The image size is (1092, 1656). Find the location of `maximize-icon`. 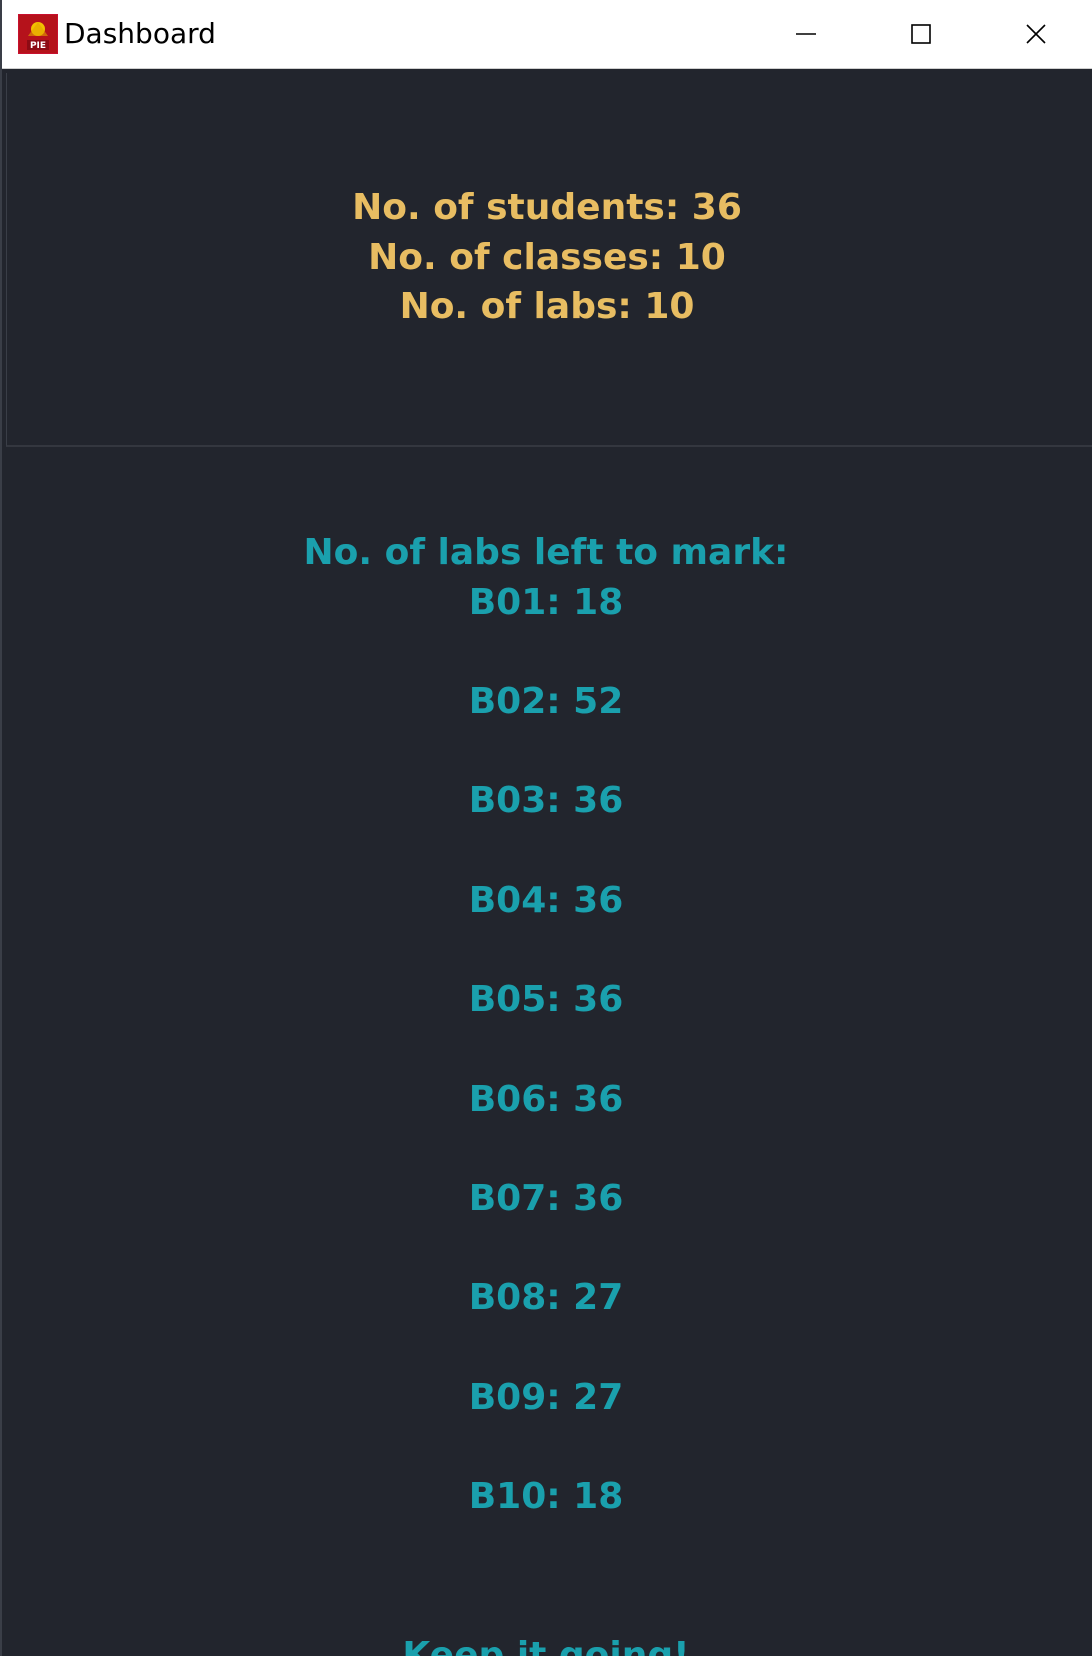

maximize-icon is located at coordinates (920, 34).